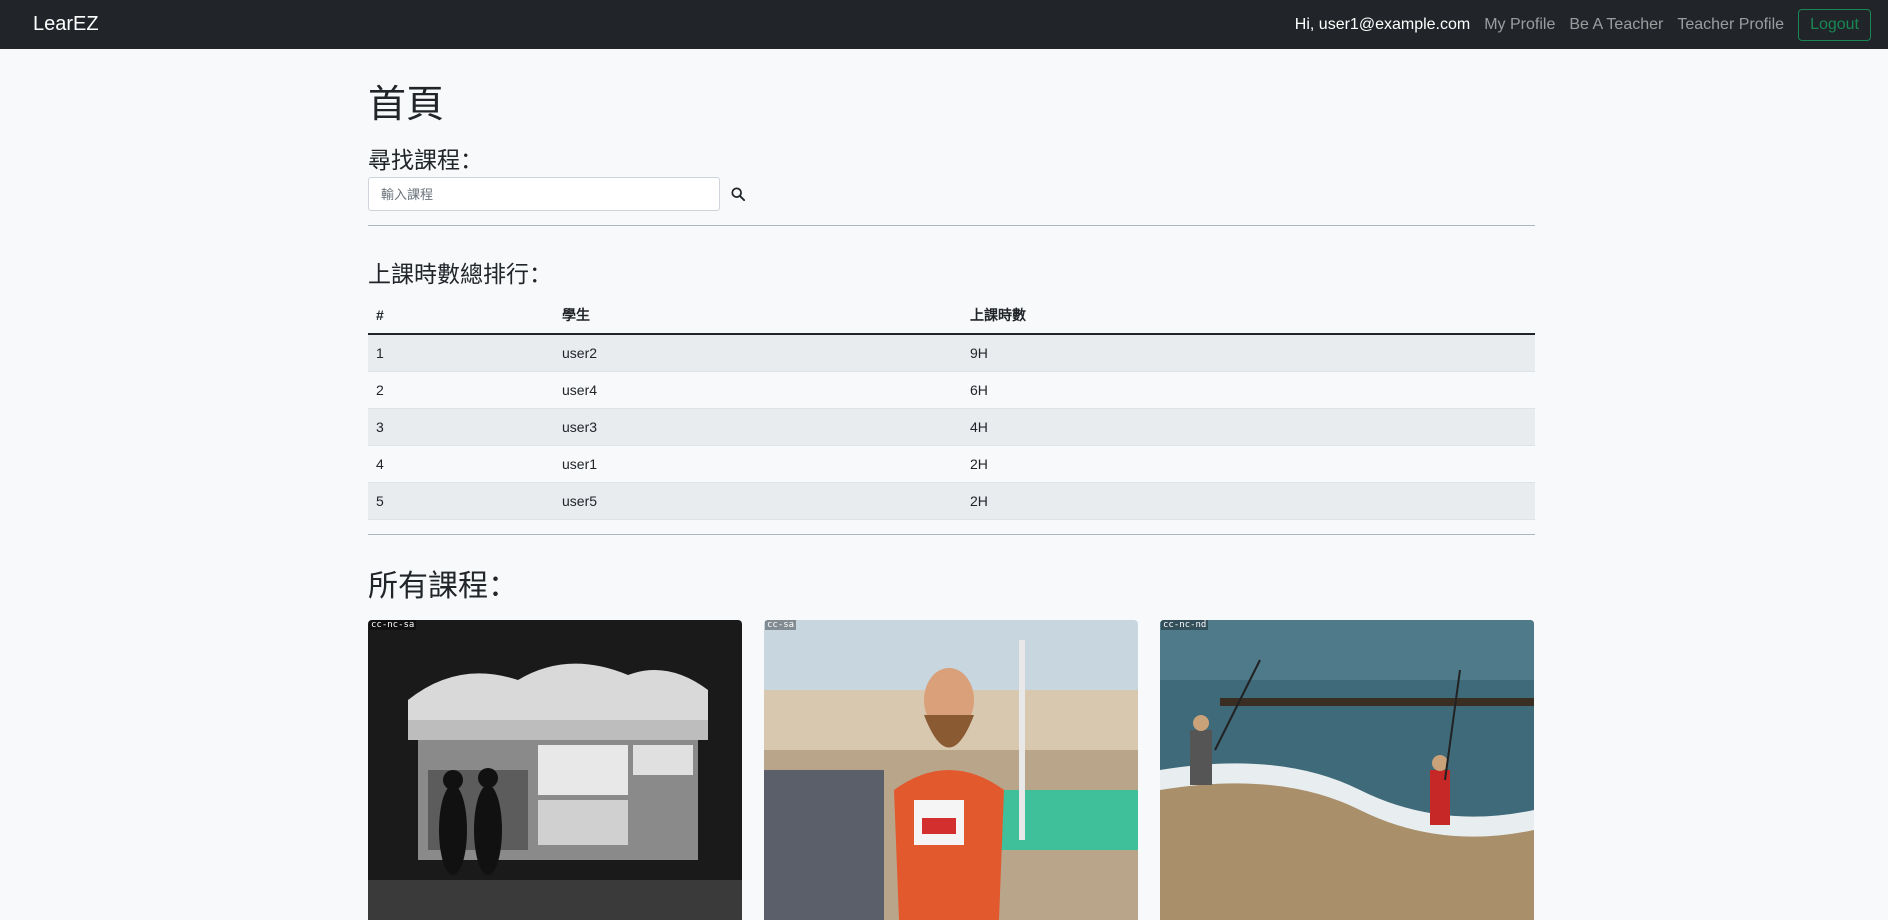  What do you see at coordinates (1382, 24) in the screenshot?
I see `user-greeting: Hi, user1@example.com` at bounding box center [1382, 24].